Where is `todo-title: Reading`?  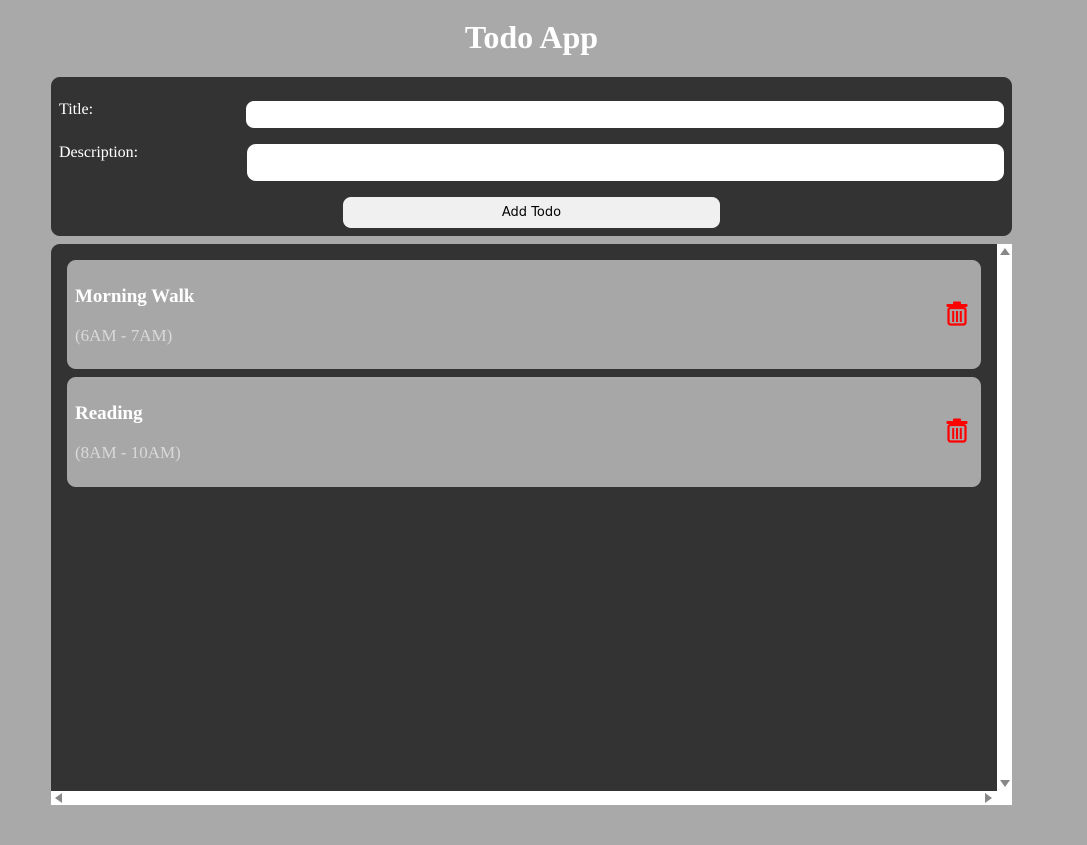
todo-title: Reading is located at coordinates (109, 413).